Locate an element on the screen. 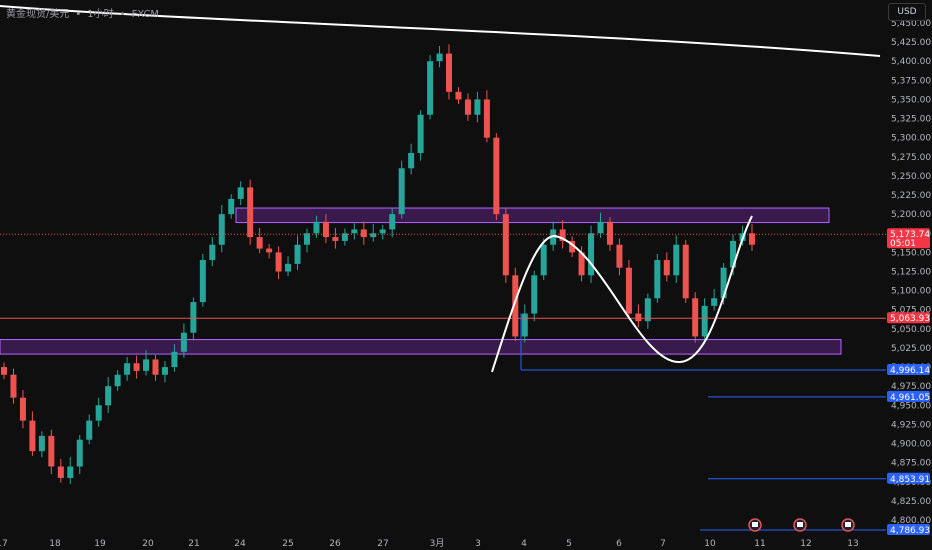 The height and width of the screenshot is (550, 932). y-tick-label: 5,400.00 is located at coordinates (911, 62).